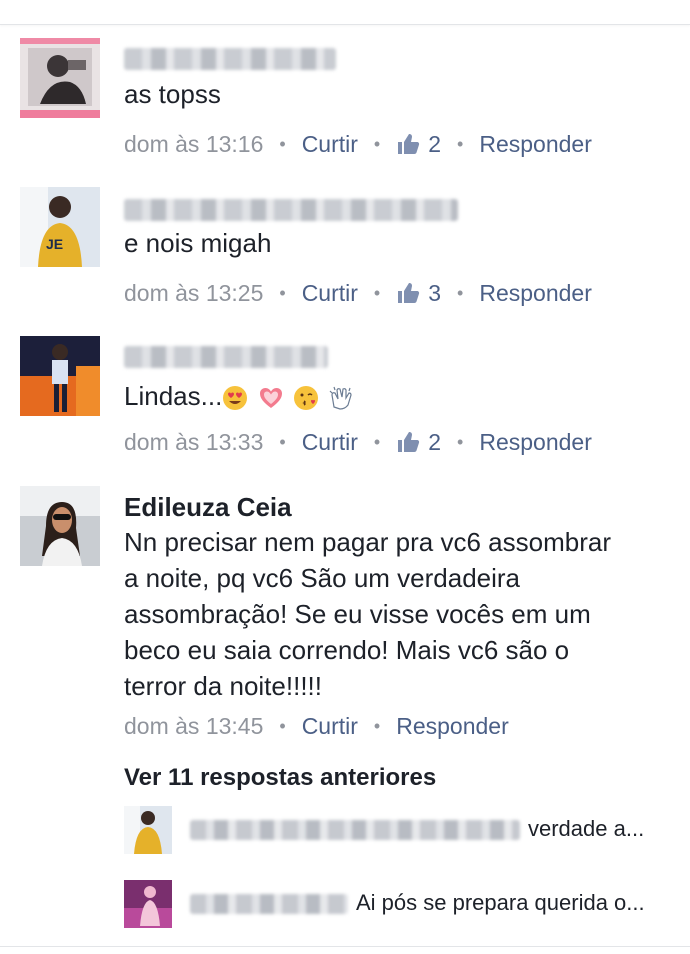 This screenshot has height=954, width=690. What do you see at coordinates (193, 144) in the screenshot?
I see `timestamp: dom às 13:16` at bounding box center [193, 144].